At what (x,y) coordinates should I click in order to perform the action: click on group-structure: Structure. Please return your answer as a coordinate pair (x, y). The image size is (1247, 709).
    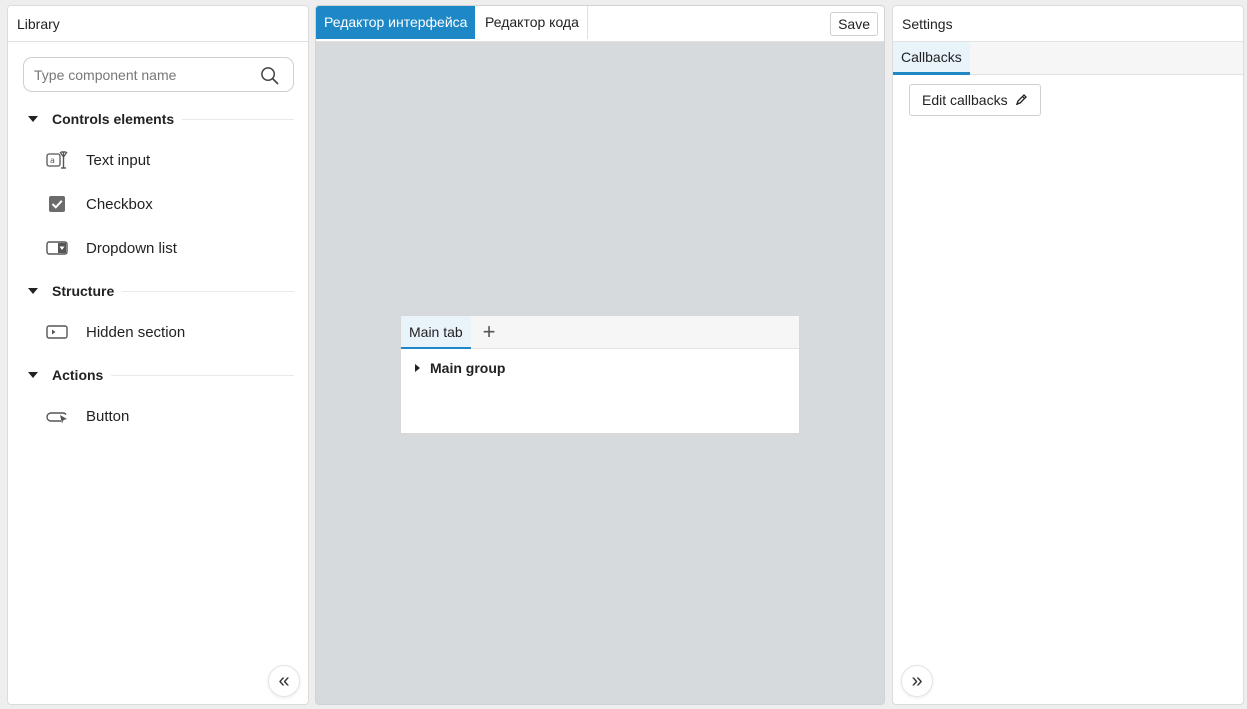
    Looking at the image, I should click on (159, 291).